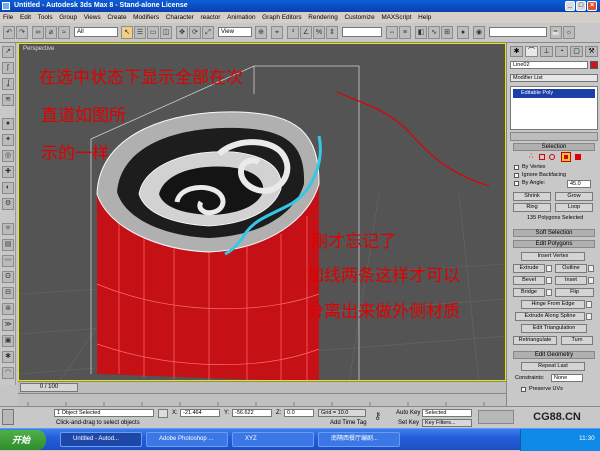  I want to click on bevel-settings-button, so click(549, 280).